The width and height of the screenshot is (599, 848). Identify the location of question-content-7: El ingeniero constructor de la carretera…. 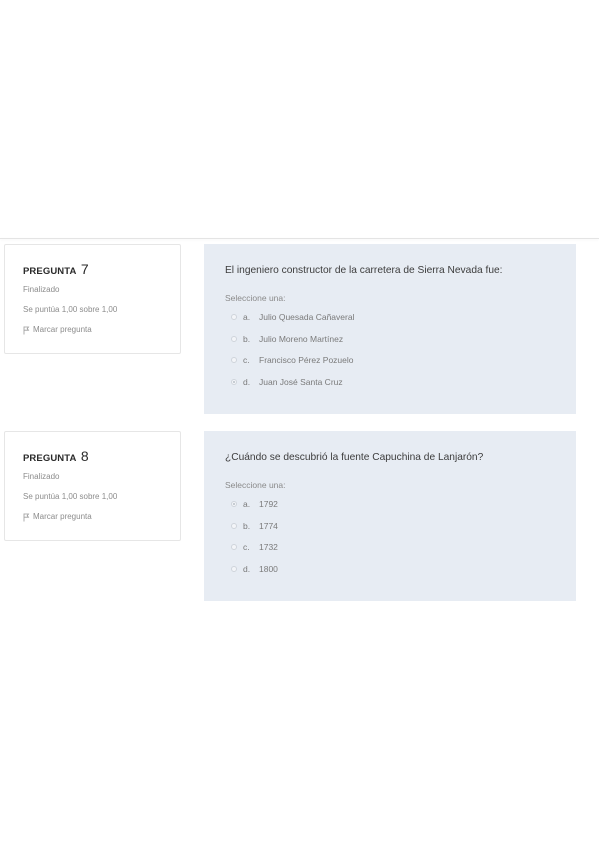
(390, 329).